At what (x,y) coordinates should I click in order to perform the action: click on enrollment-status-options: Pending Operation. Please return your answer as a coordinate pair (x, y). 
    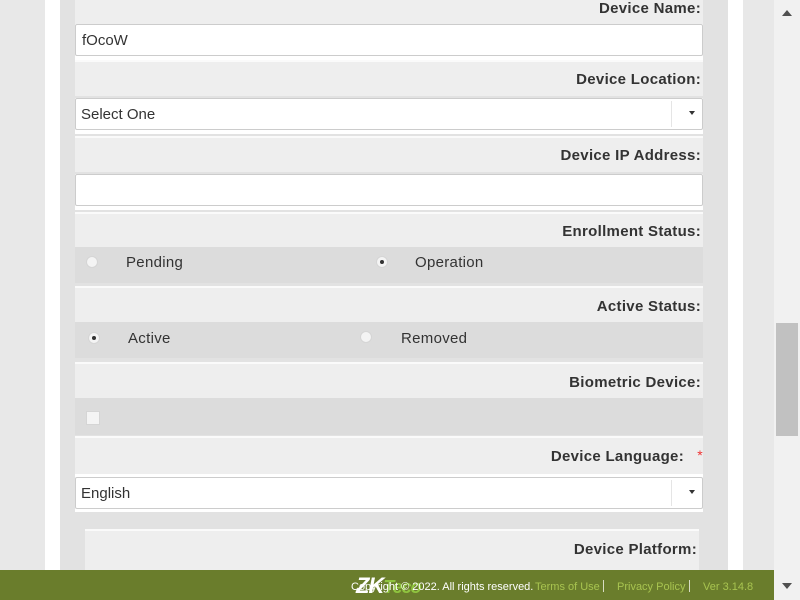
    Looking at the image, I should click on (389, 265).